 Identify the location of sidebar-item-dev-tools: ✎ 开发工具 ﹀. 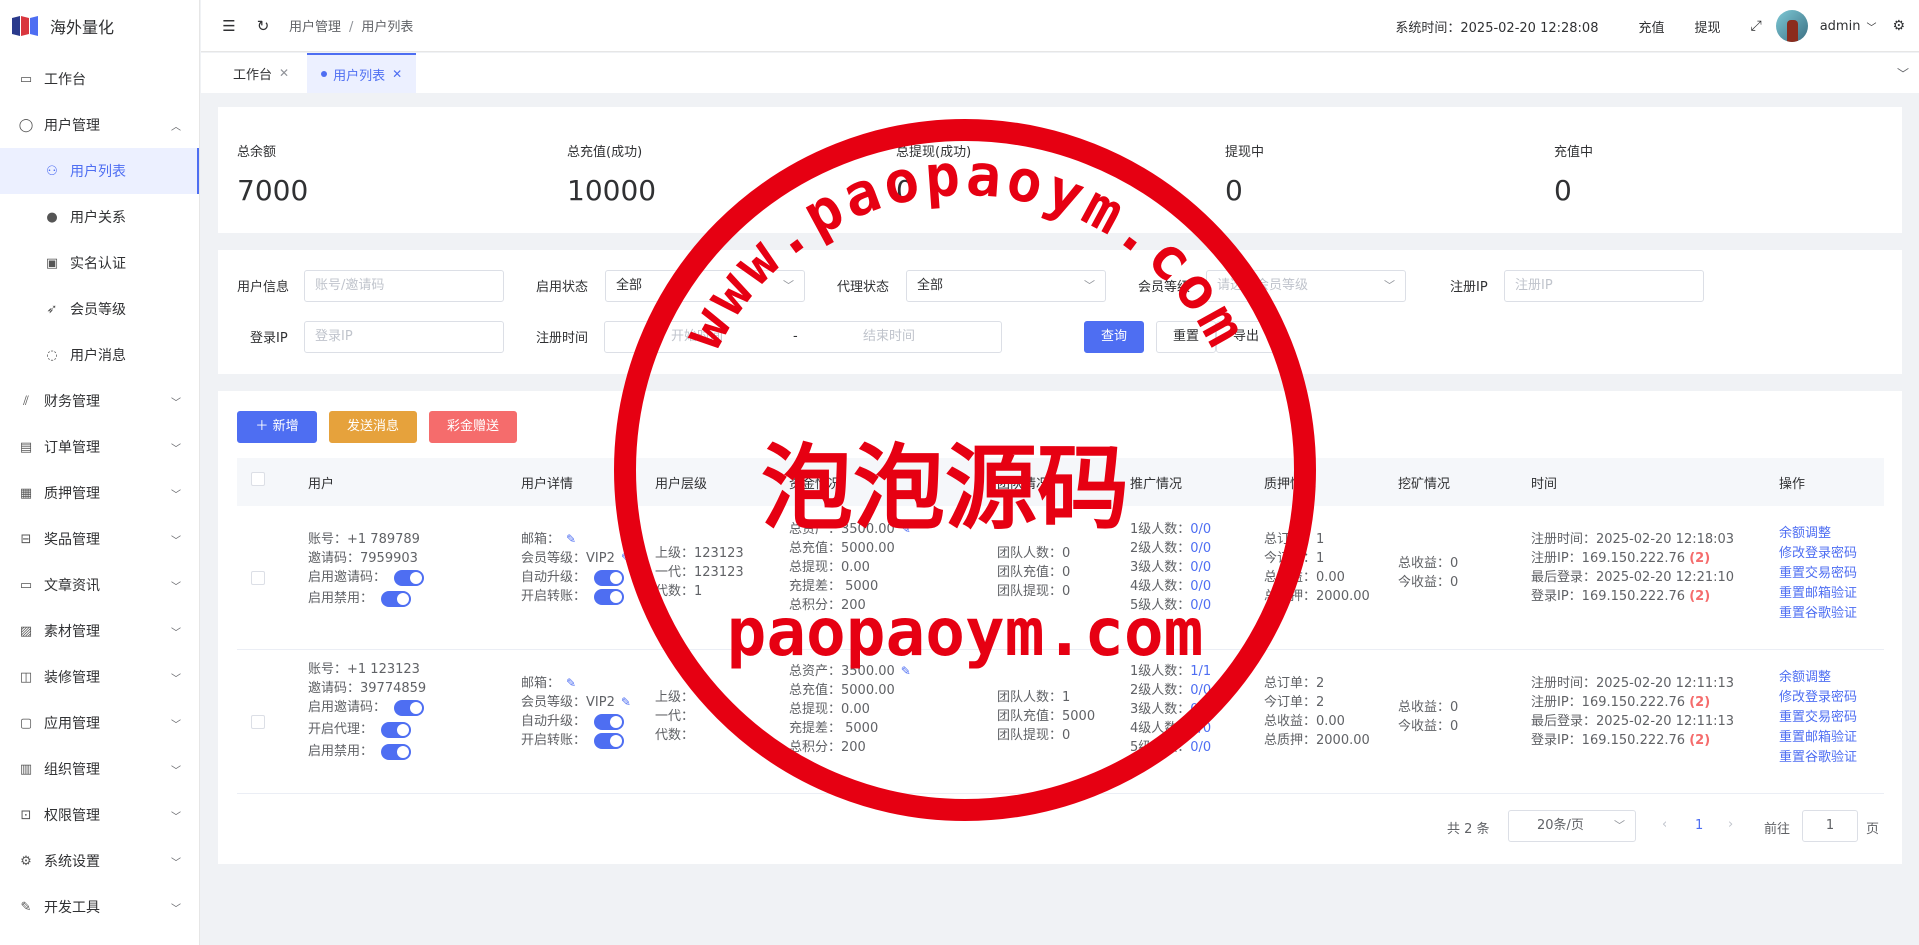
(99, 907).